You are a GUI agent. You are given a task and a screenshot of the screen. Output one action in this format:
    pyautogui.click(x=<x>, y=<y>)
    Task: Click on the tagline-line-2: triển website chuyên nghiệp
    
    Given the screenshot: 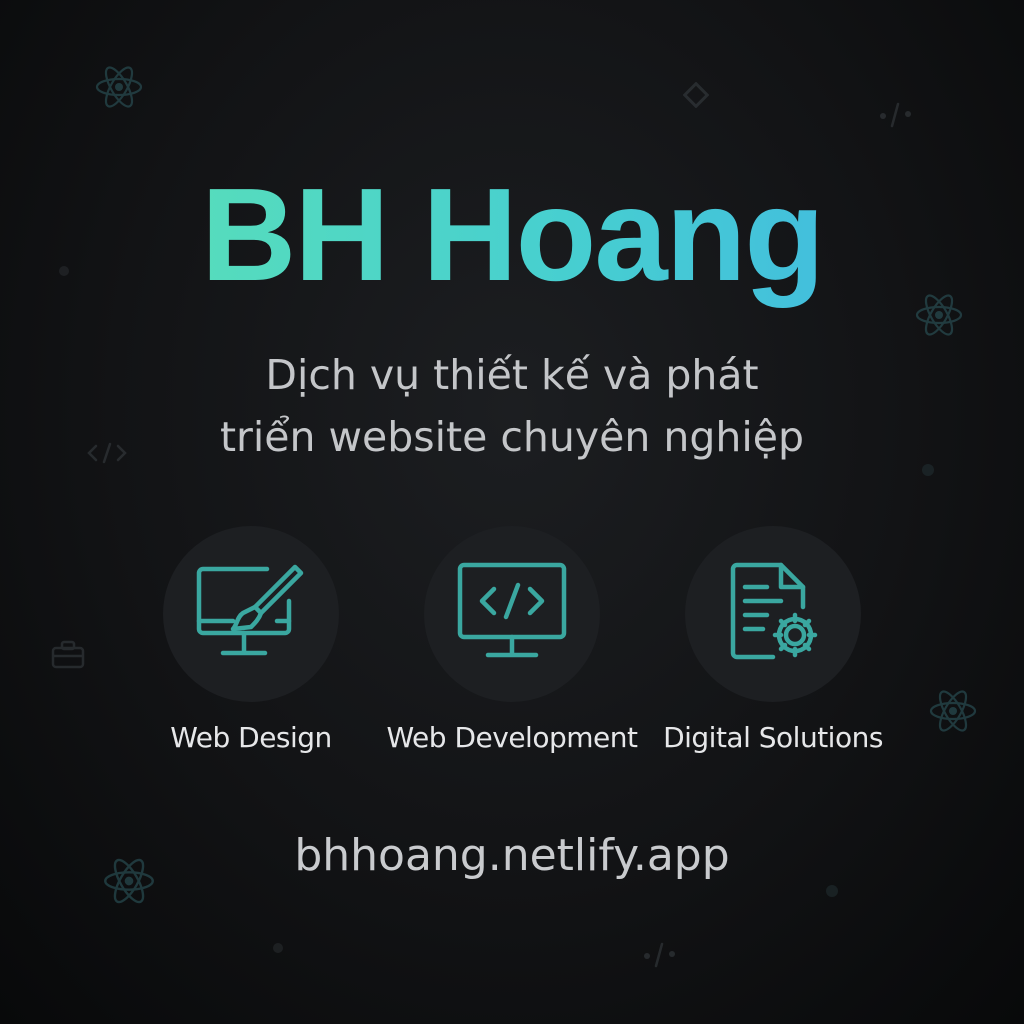 What is the action you would take?
    pyautogui.click(x=512, y=437)
    